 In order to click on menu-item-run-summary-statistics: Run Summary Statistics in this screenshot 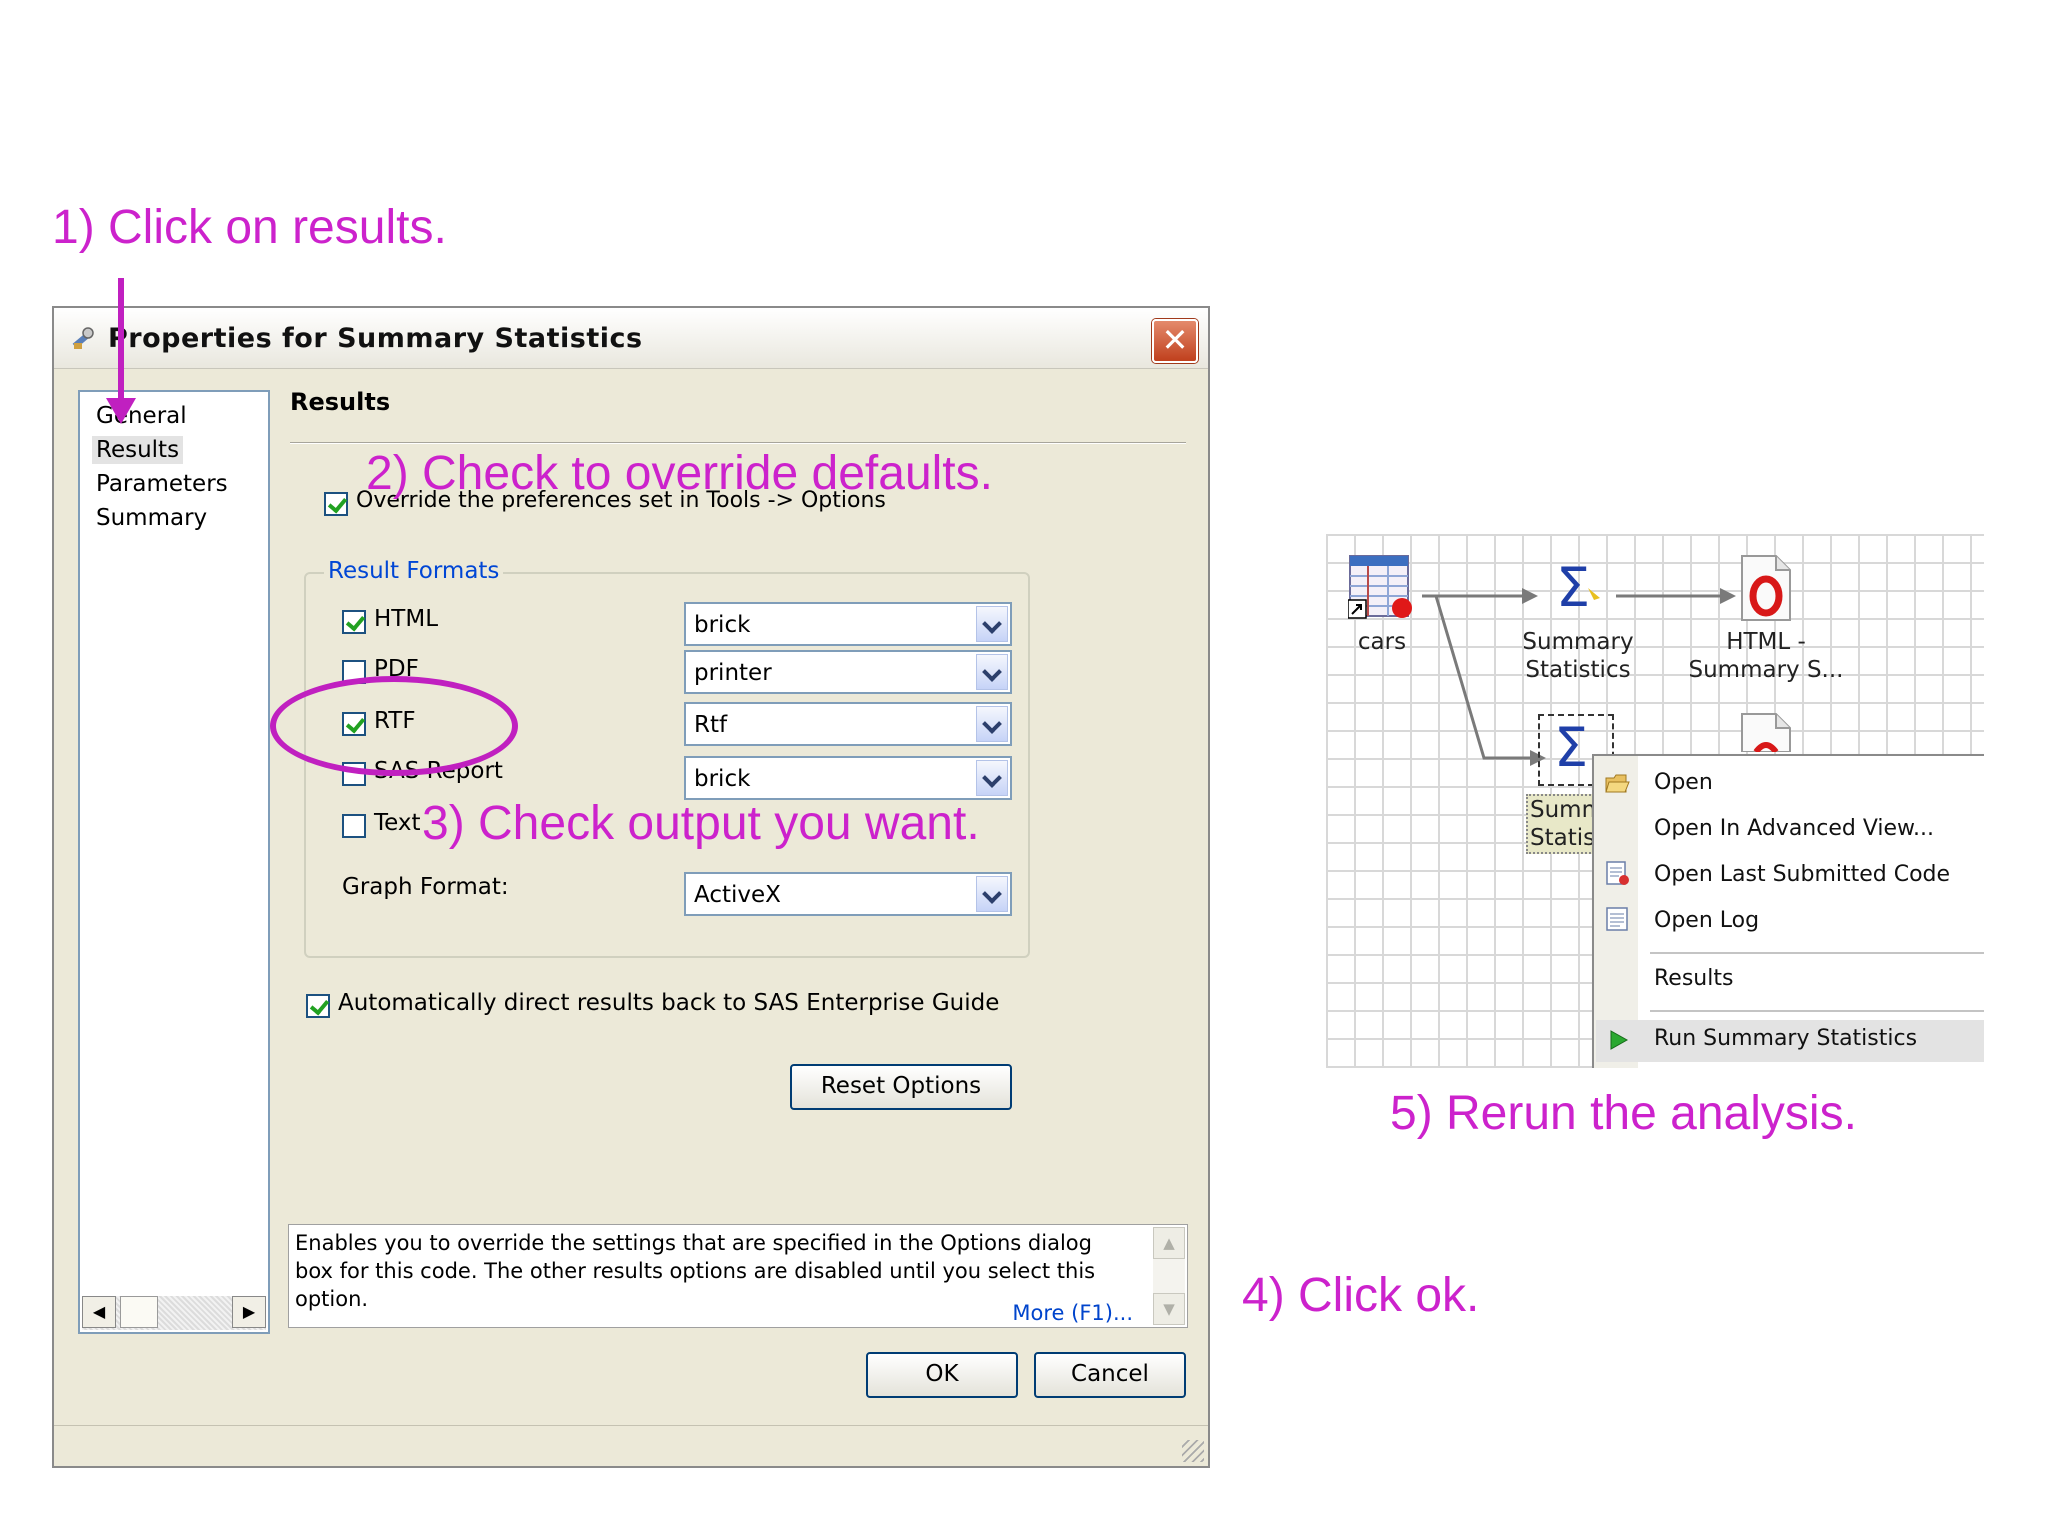, I will do `click(1790, 1041)`.